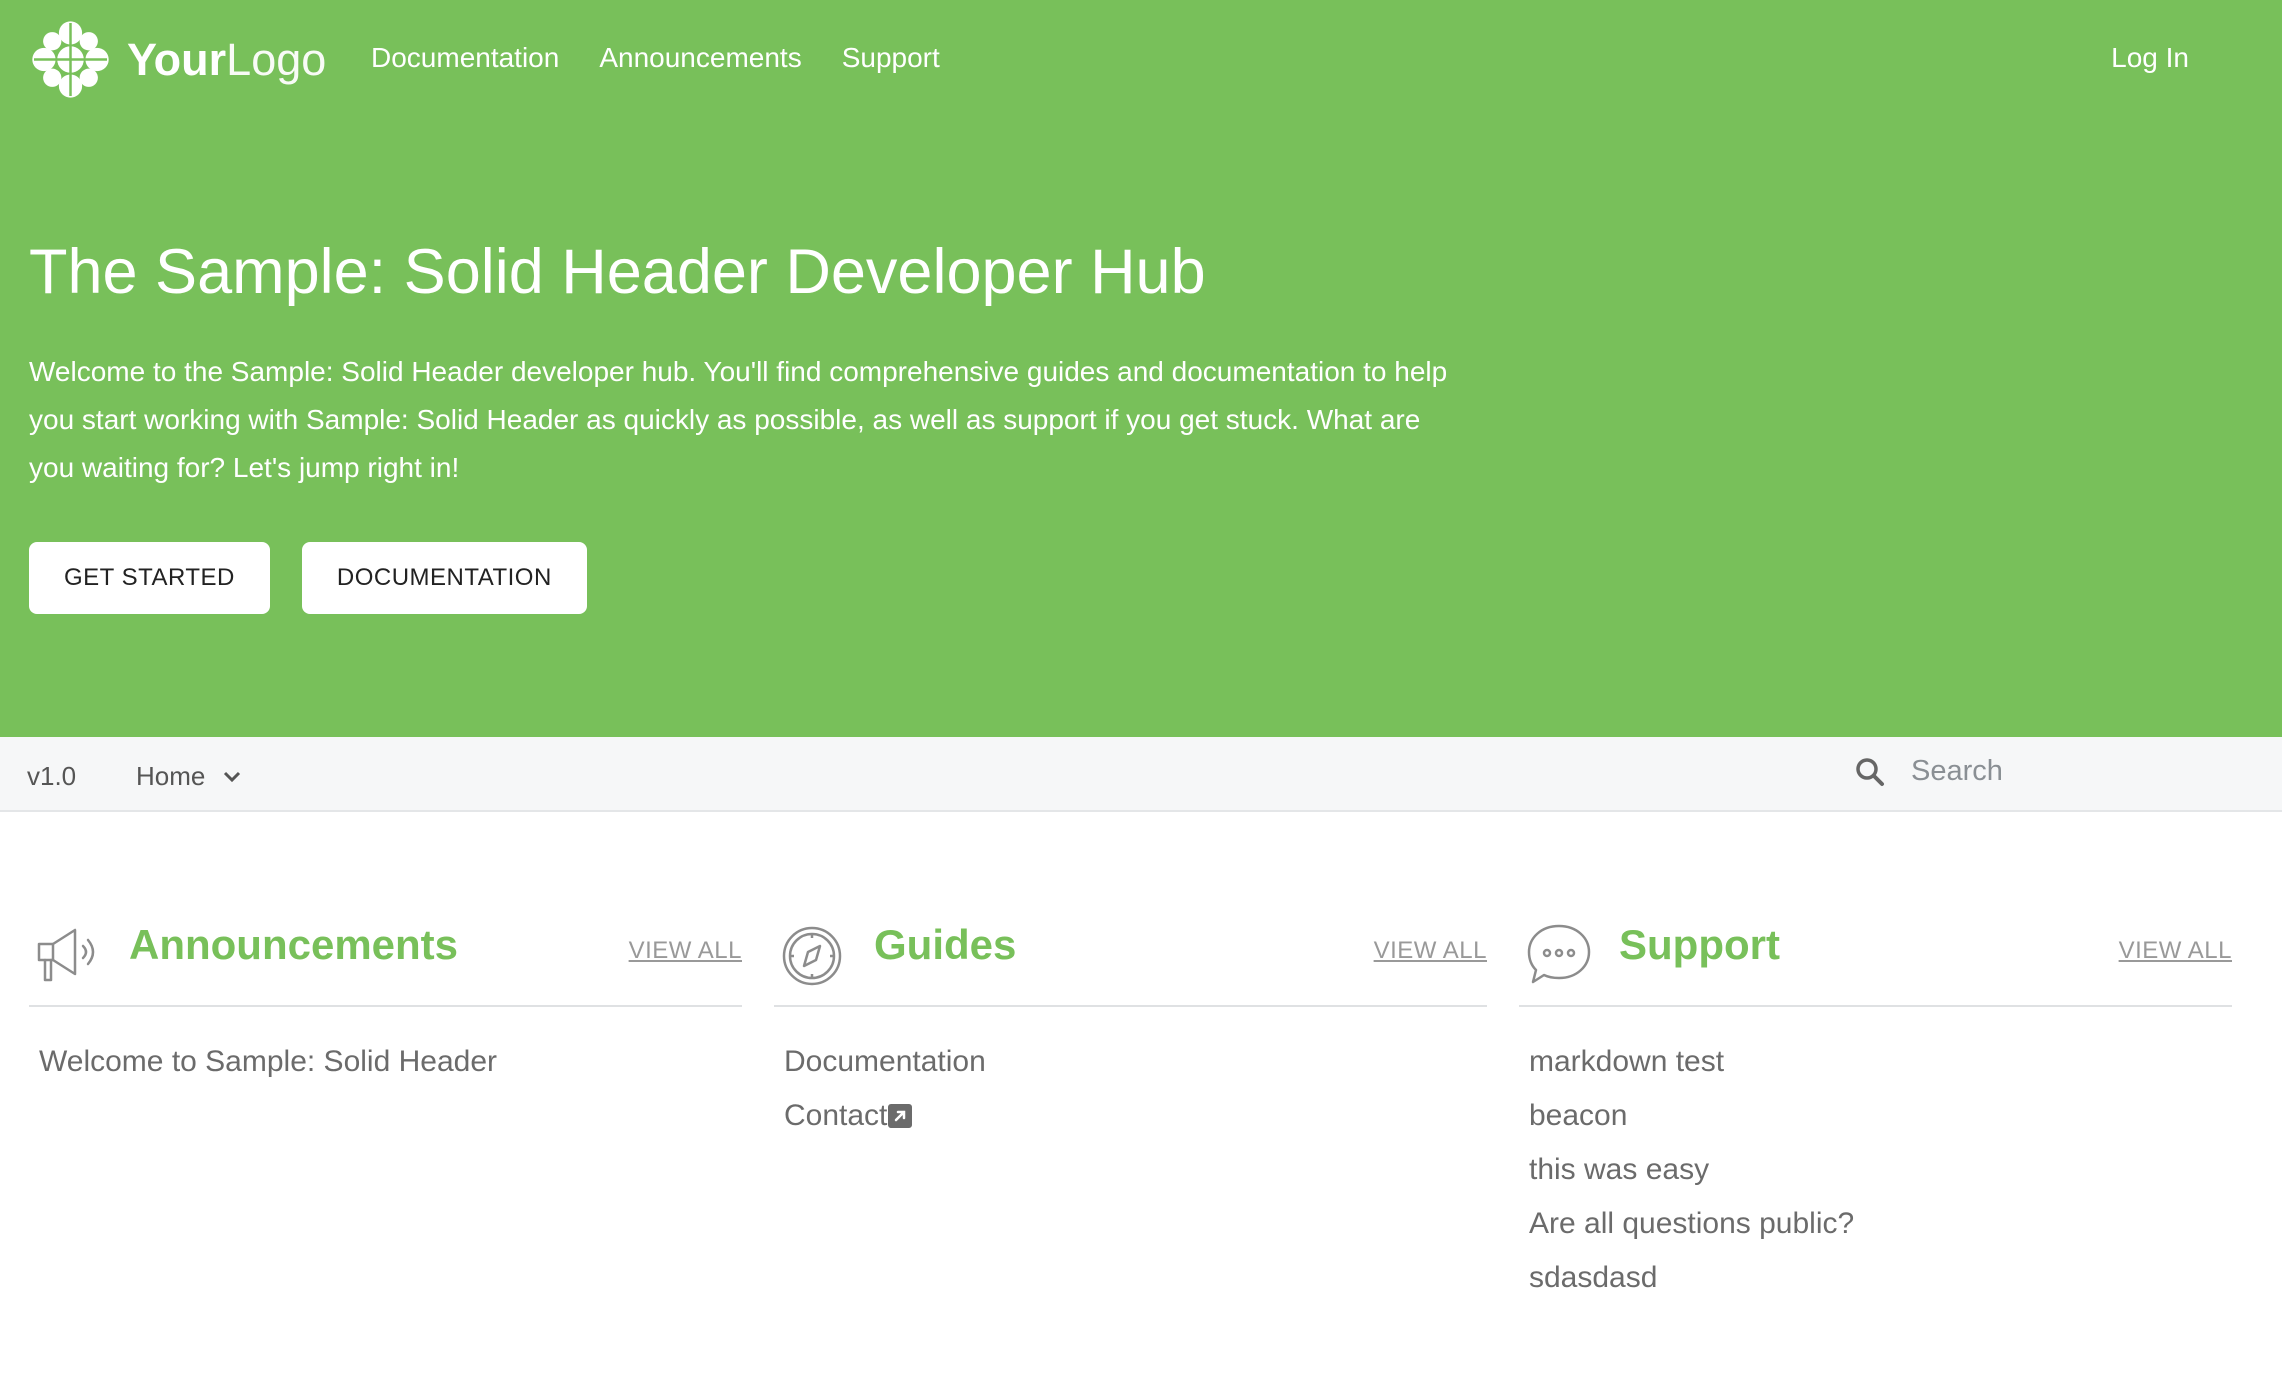  I want to click on section-header: Support VIEW ALL, so click(1875, 961).